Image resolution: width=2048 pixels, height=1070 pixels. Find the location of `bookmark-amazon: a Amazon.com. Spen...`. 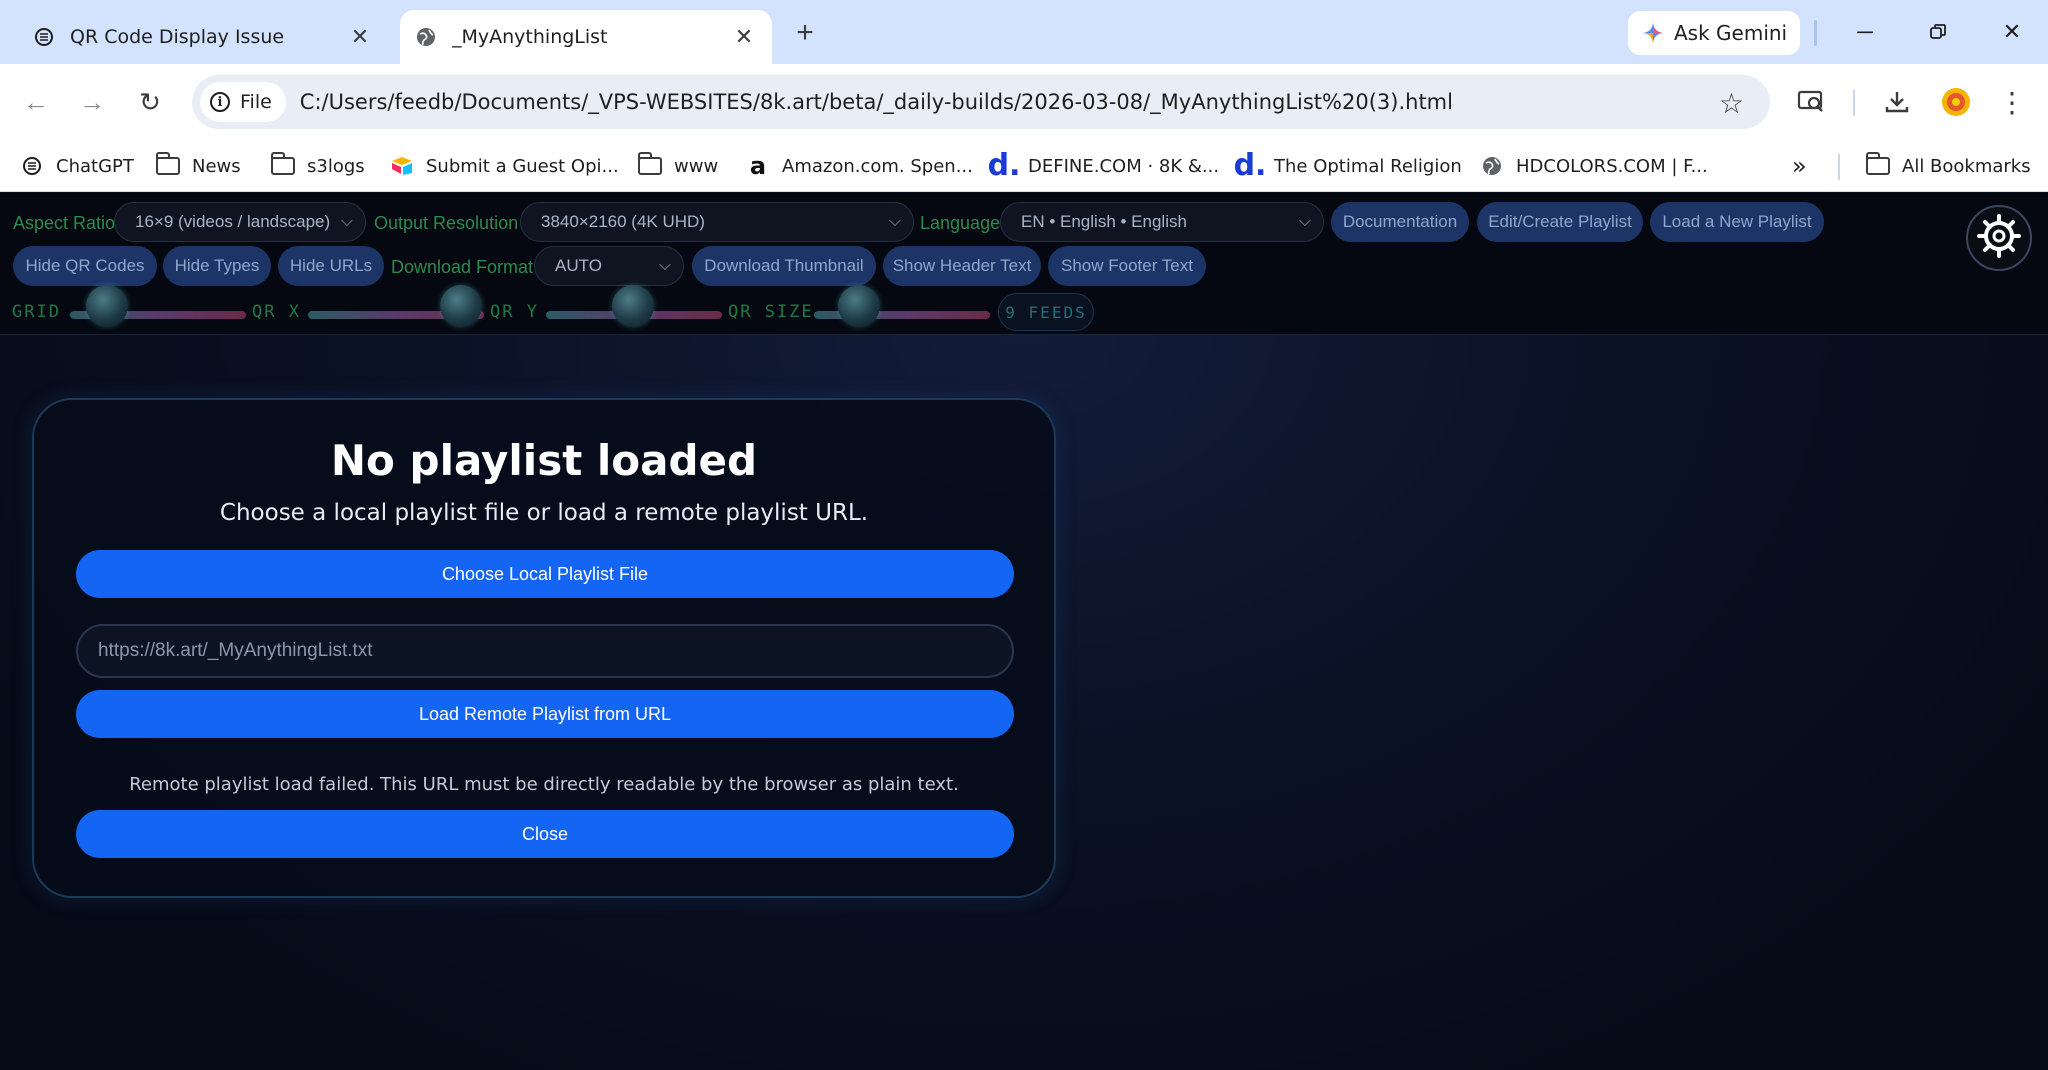

bookmark-amazon: a Amazon.com. Spen... is located at coordinates (859, 166).